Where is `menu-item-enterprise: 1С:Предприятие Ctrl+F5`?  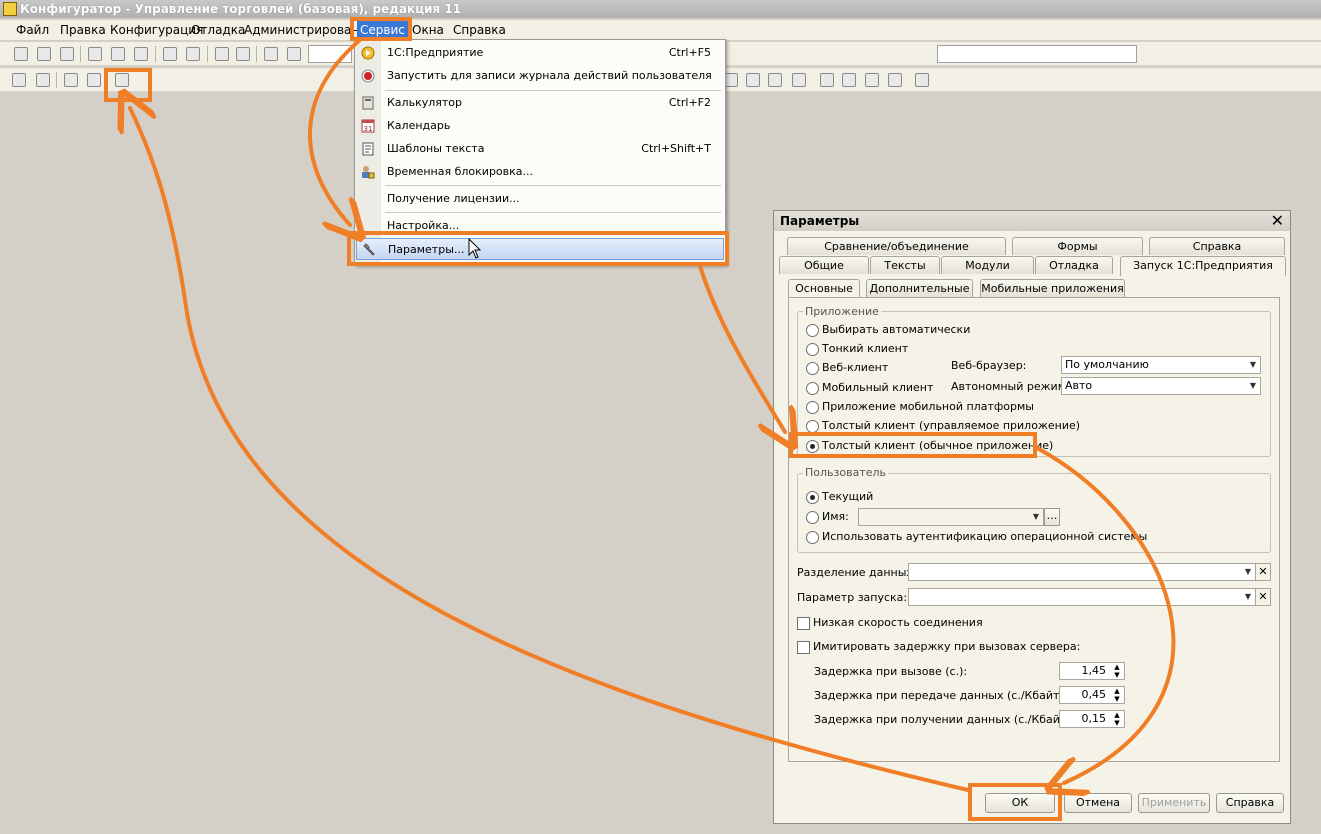 menu-item-enterprise: 1С:Предприятие Ctrl+F5 is located at coordinates (540, 53).